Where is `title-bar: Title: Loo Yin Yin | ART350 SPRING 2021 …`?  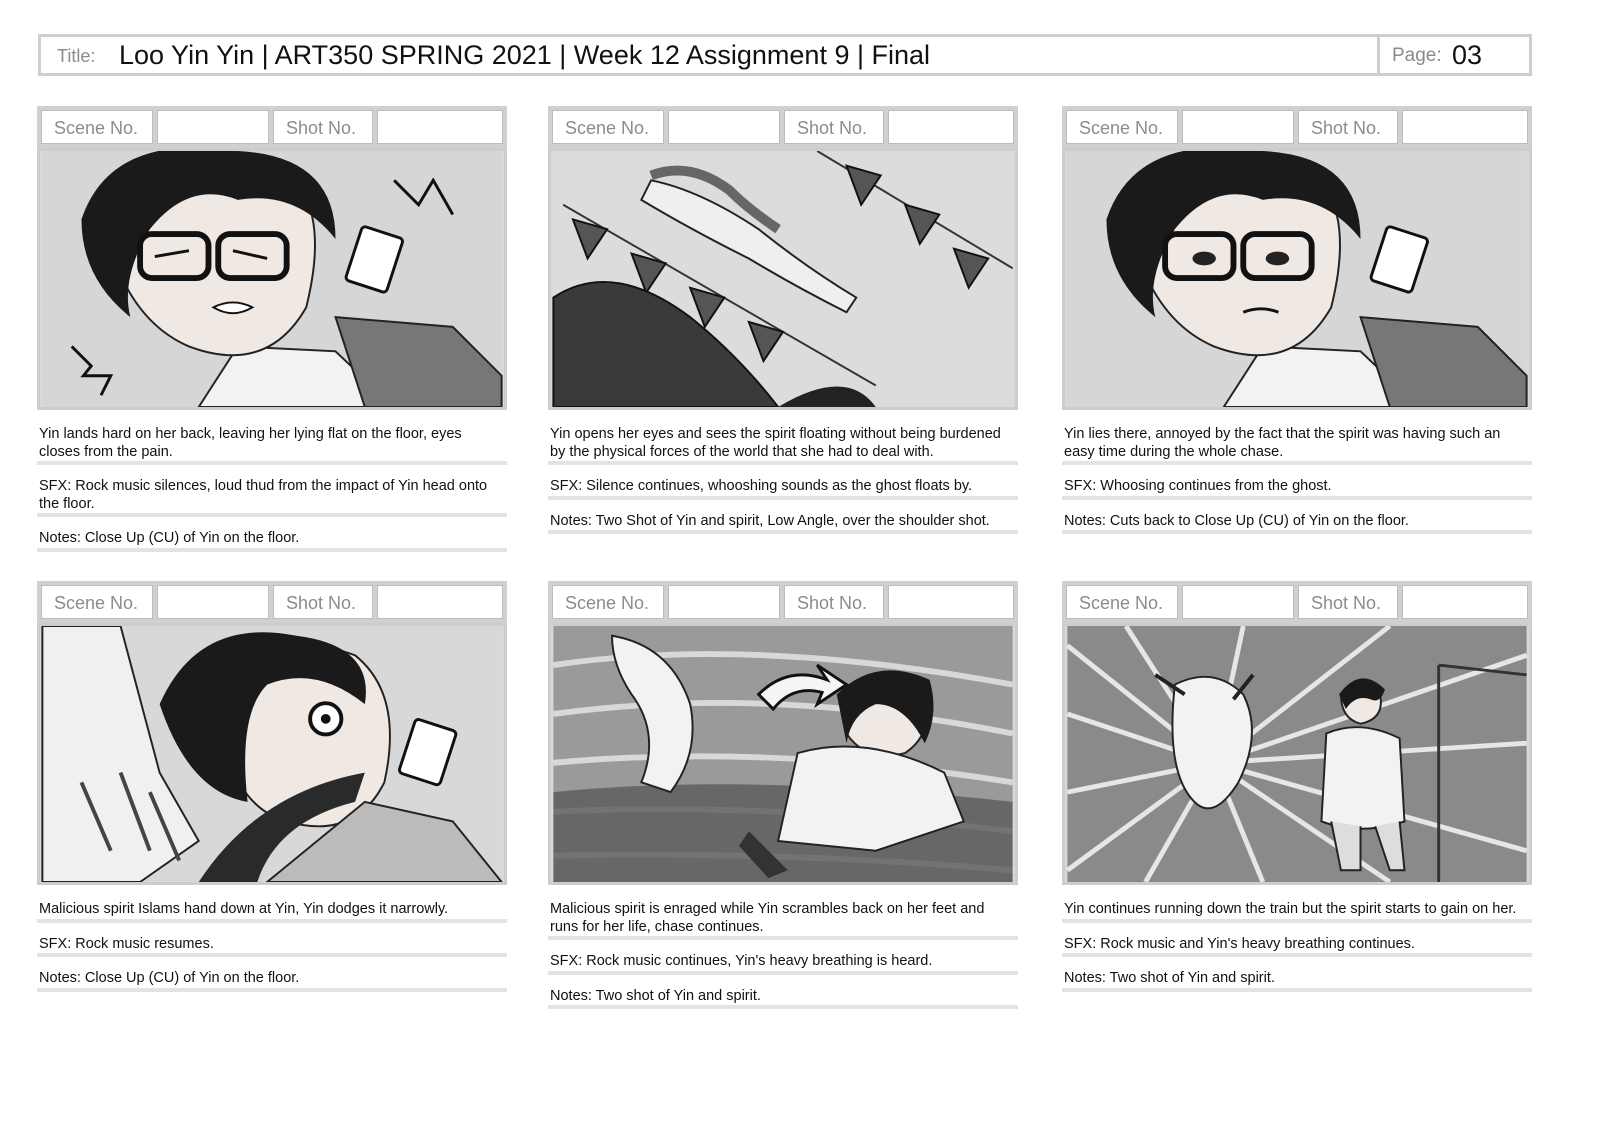
title-bar: Title: Loo Yin Yin | ART350 SPRING 2021 … is located at coordinates (785, 55).